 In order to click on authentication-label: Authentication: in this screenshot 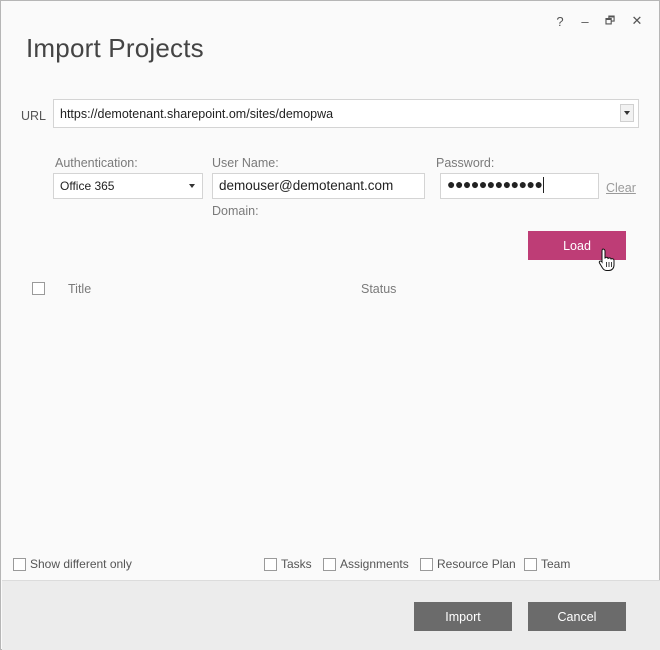, I will do `click(96, 163)`.